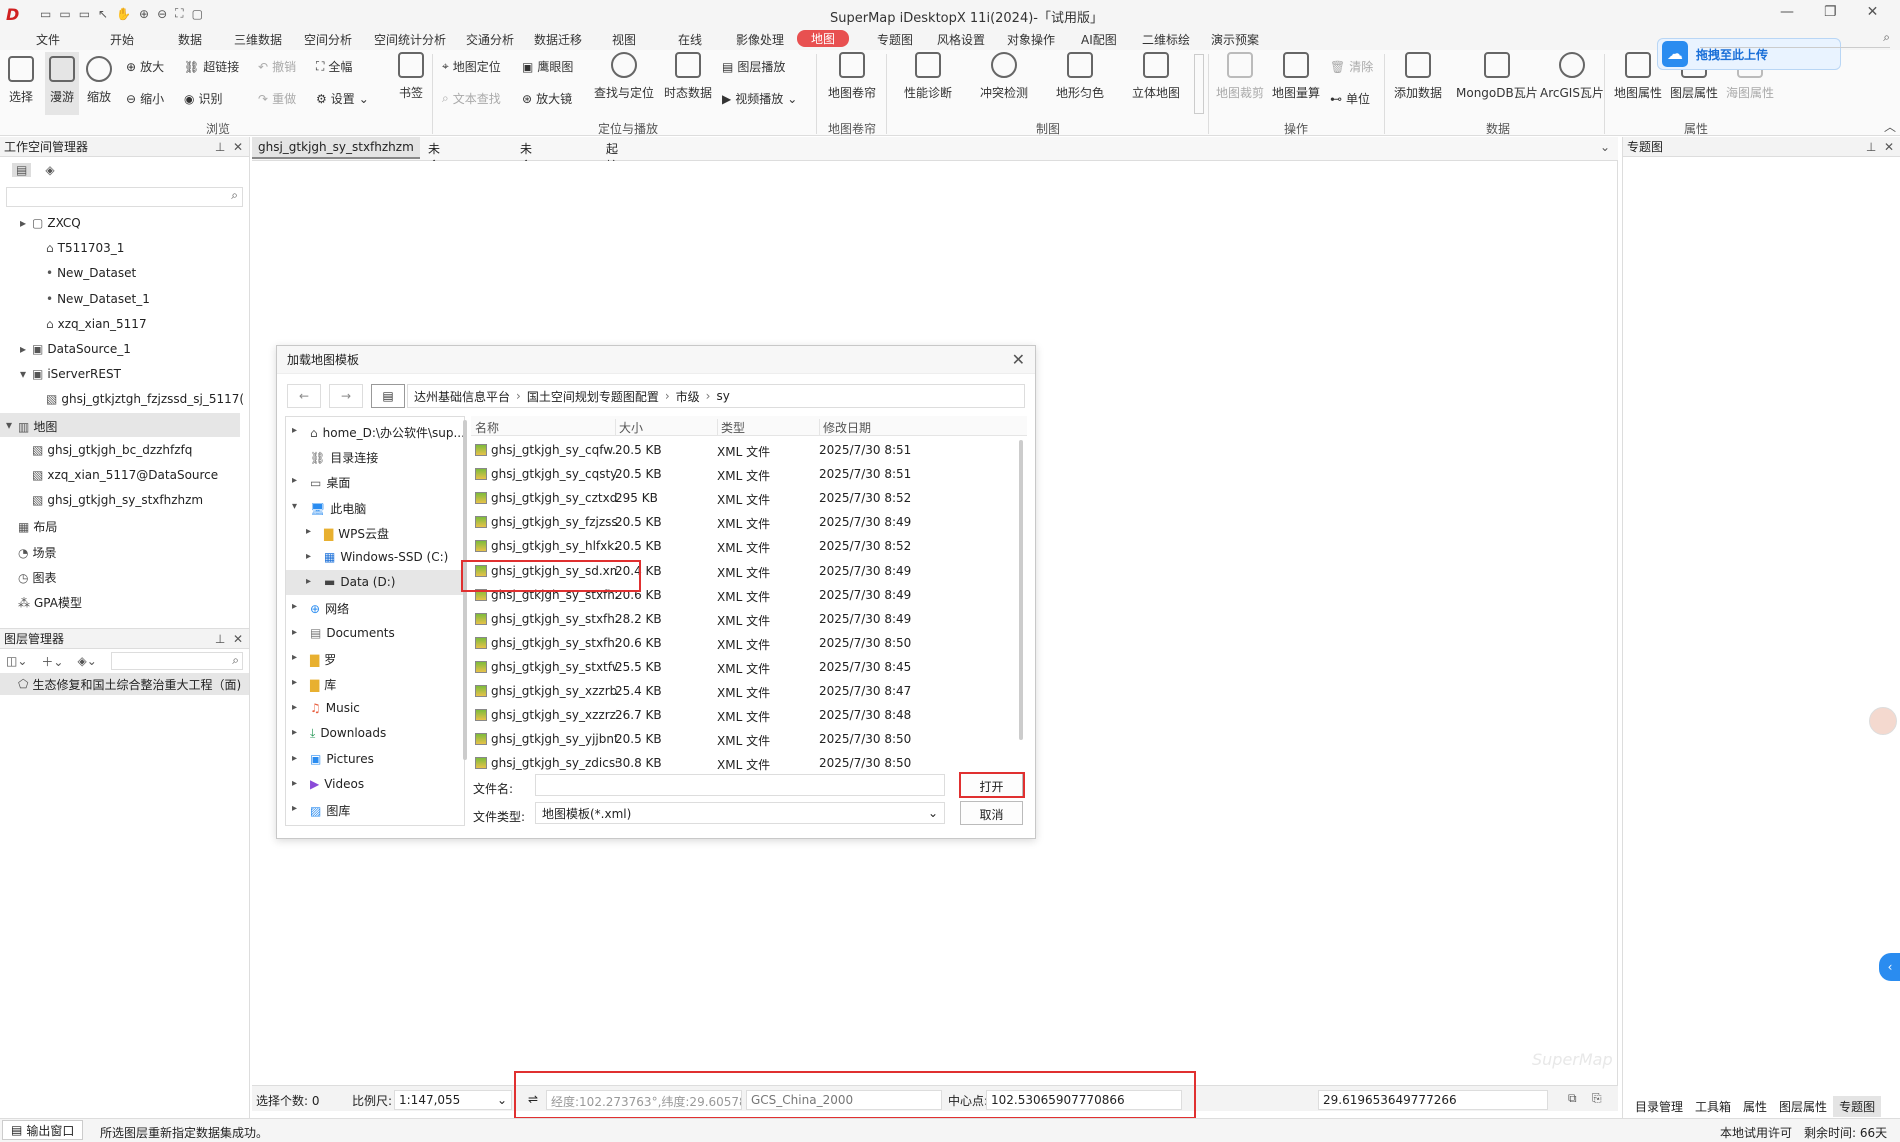 Image resolution: width=1900 pixels, height=1142 pixels. Describe the element at coordinates (1787, 12) in the screenshot. I see `minimize-icon: —` at that location.